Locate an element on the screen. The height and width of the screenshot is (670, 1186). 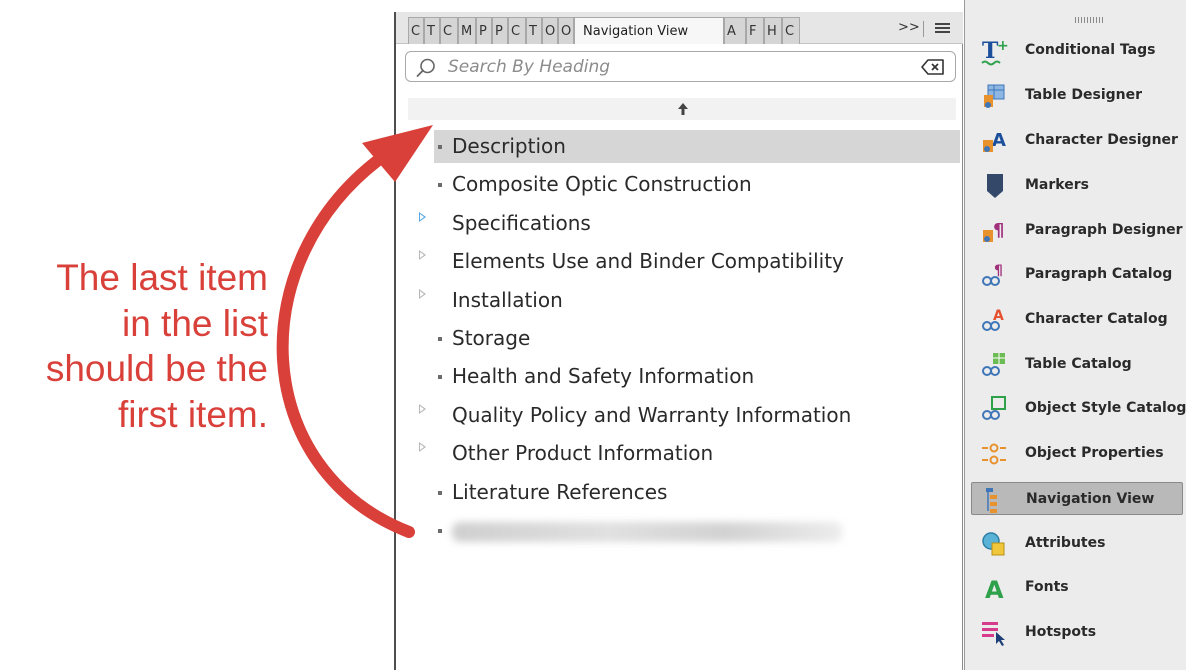
tree-item: Quality Policy and Warranty Information is located at coordinates (689, 415).